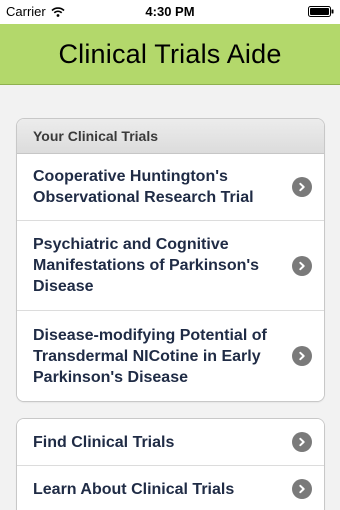 This screenshot has width=340, height=510. Describe the element at coordinates (170, 136) in the screenshot. I see `your-clinical-trials-header: Your Clinical Trials` at that location.